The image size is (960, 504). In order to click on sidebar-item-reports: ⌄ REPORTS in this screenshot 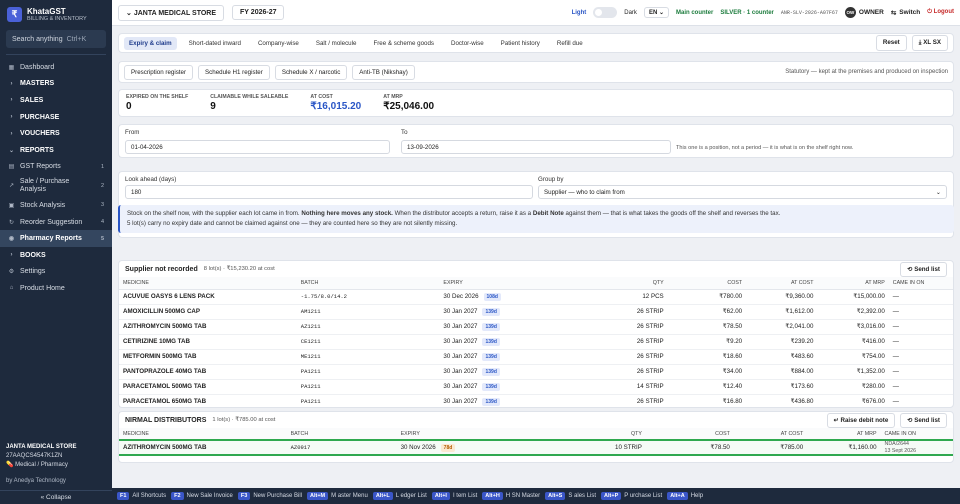, I will do `click(56, 150)`.